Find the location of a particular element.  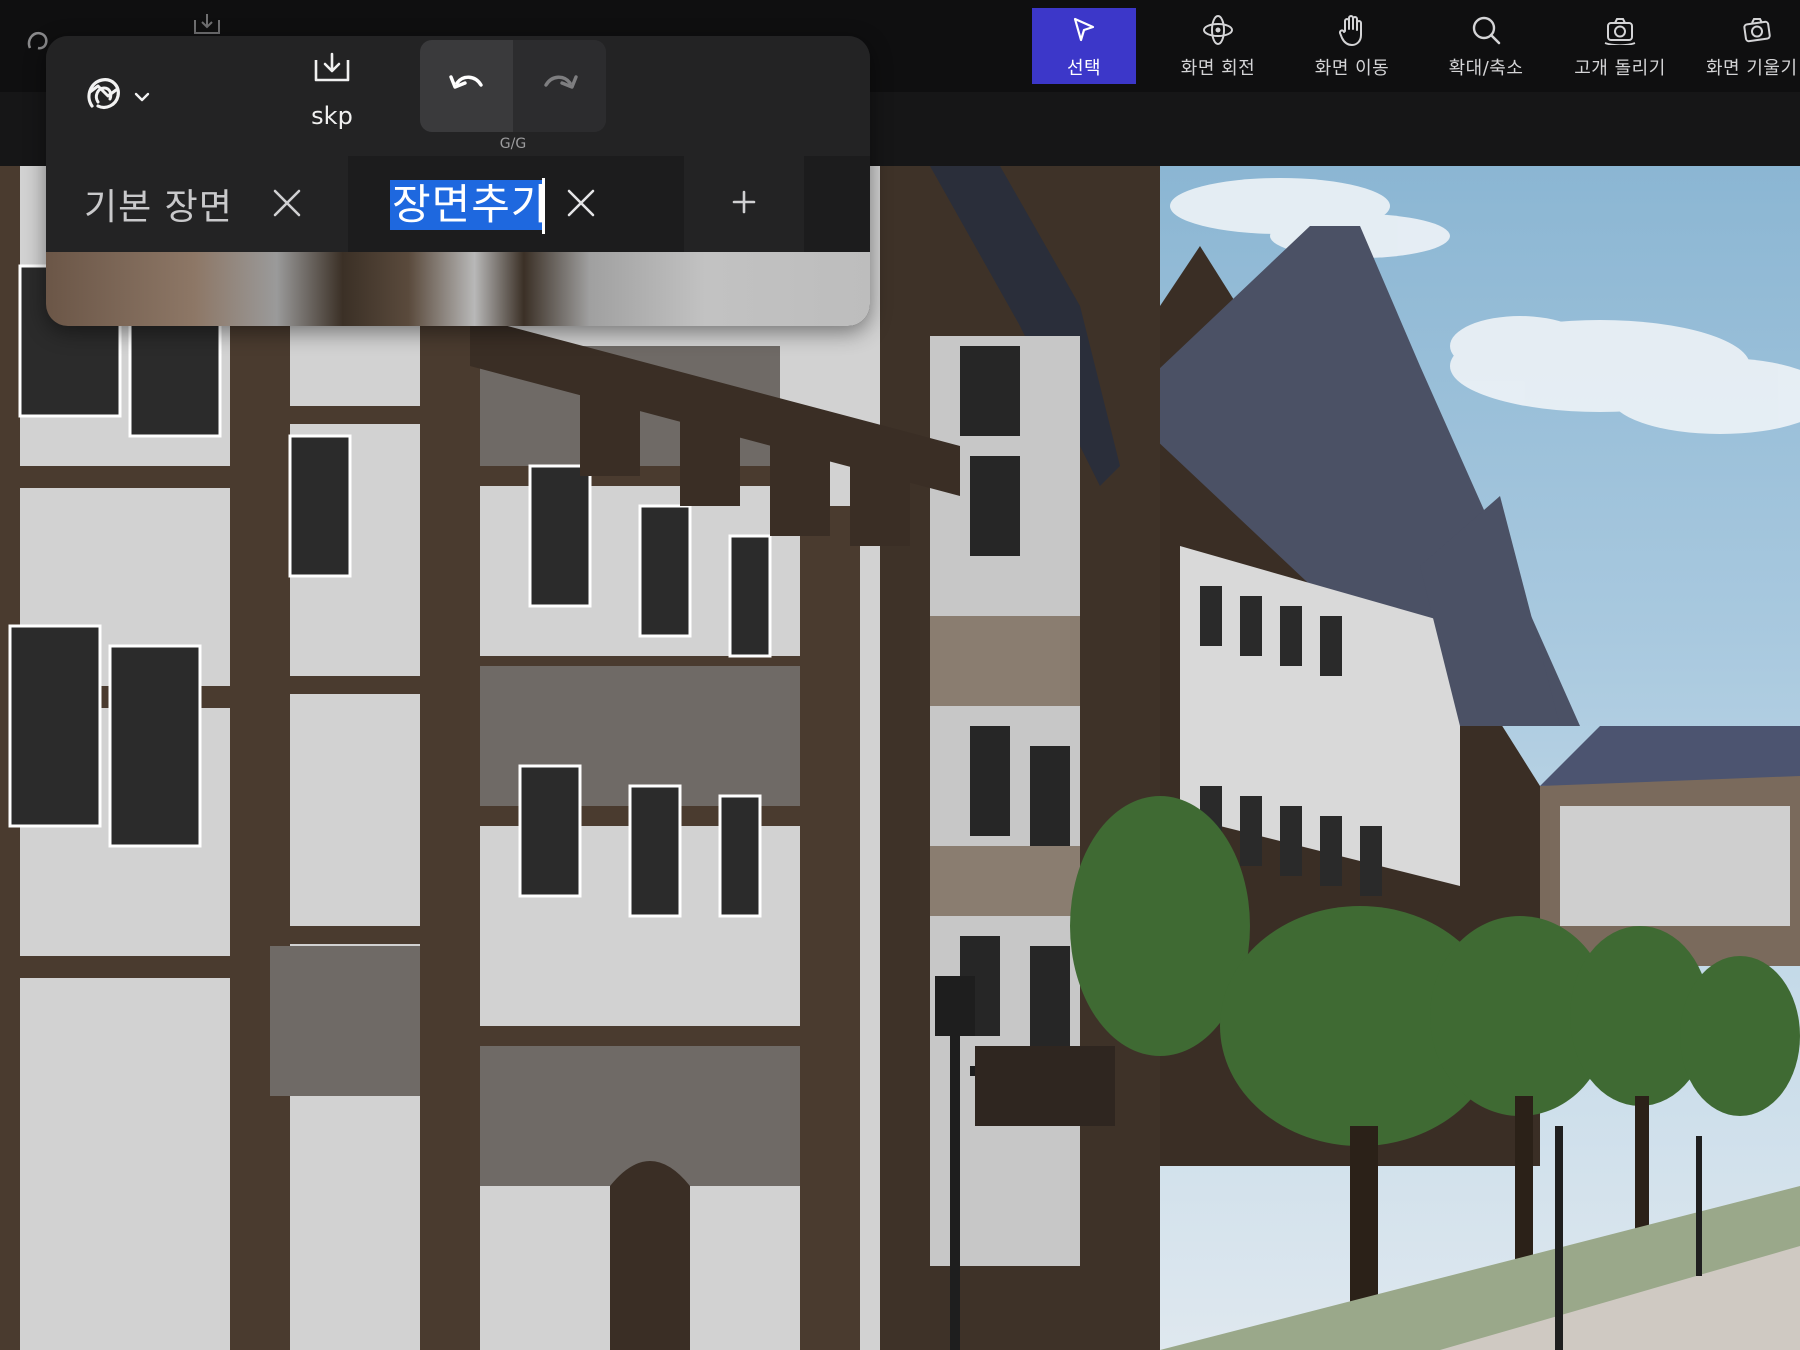

scene-tab-new is located at coordinates (516, 204).